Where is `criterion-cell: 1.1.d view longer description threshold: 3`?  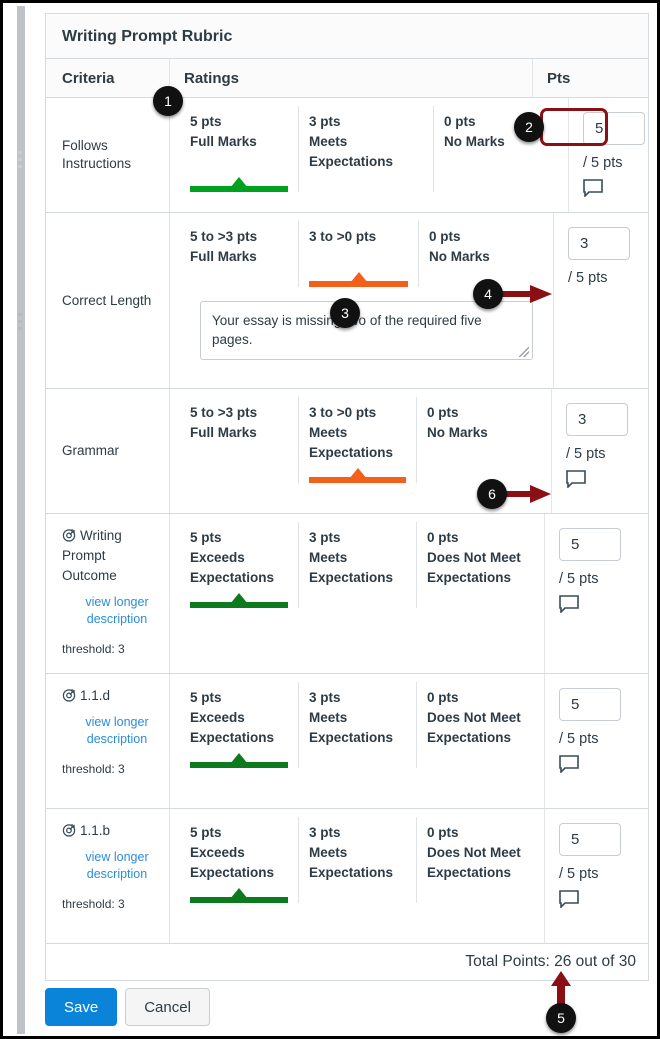 criterion-cell: 1.1.d view longer description threshold: 3 is located at coordinates (107, 741).